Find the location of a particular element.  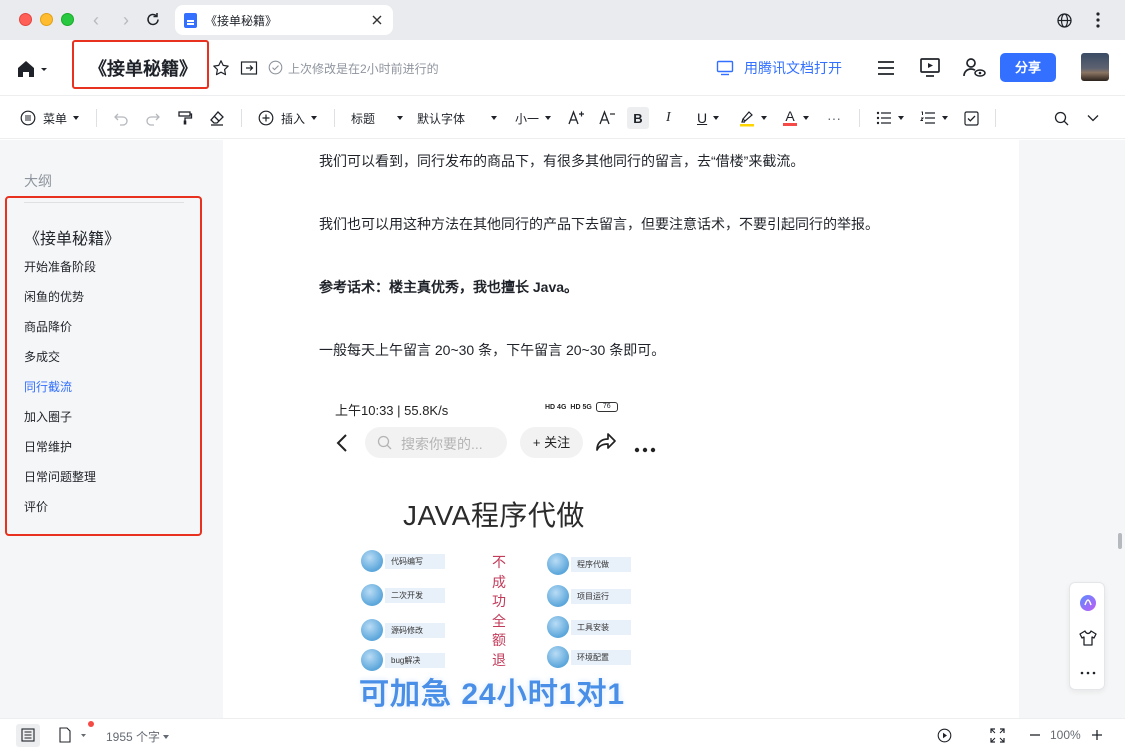

page-view-dropdown is located at coordinates (76, 734).